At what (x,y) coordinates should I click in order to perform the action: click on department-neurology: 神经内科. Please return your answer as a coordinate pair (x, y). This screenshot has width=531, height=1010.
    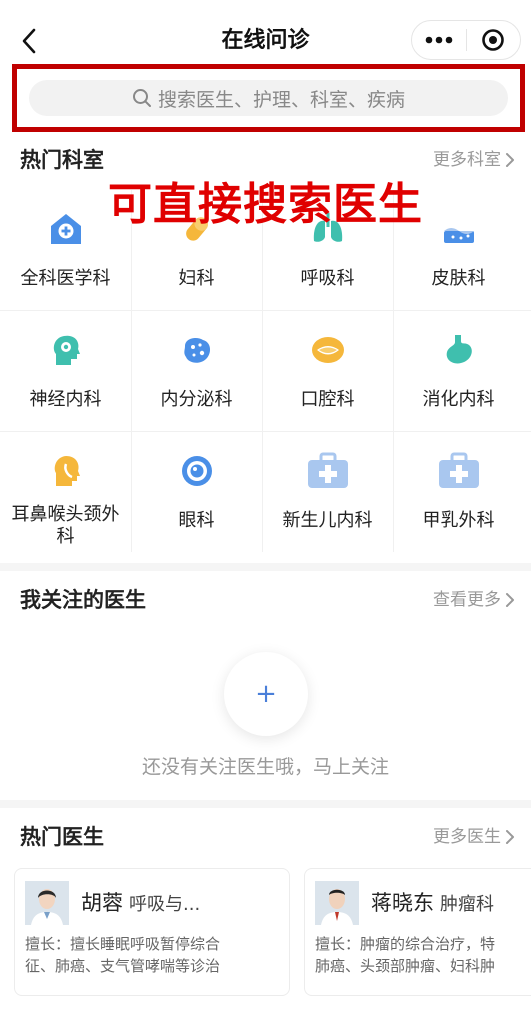
    Looking at the image, I should click on (65, 371).